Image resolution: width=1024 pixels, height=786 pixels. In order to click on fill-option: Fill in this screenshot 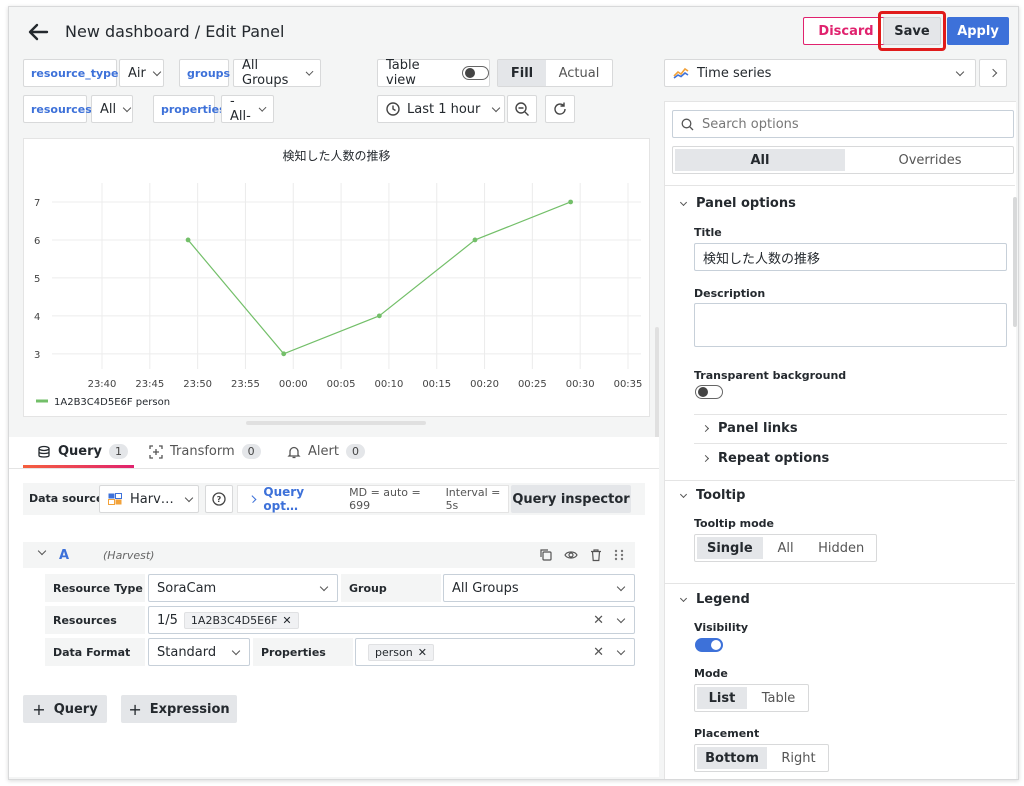, I will do `click(522, 73)`.